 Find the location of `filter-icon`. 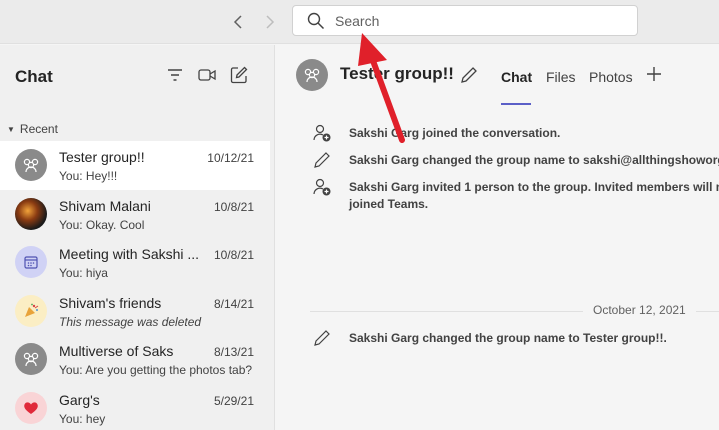

filter-icon is located at coordinates (175, 75).